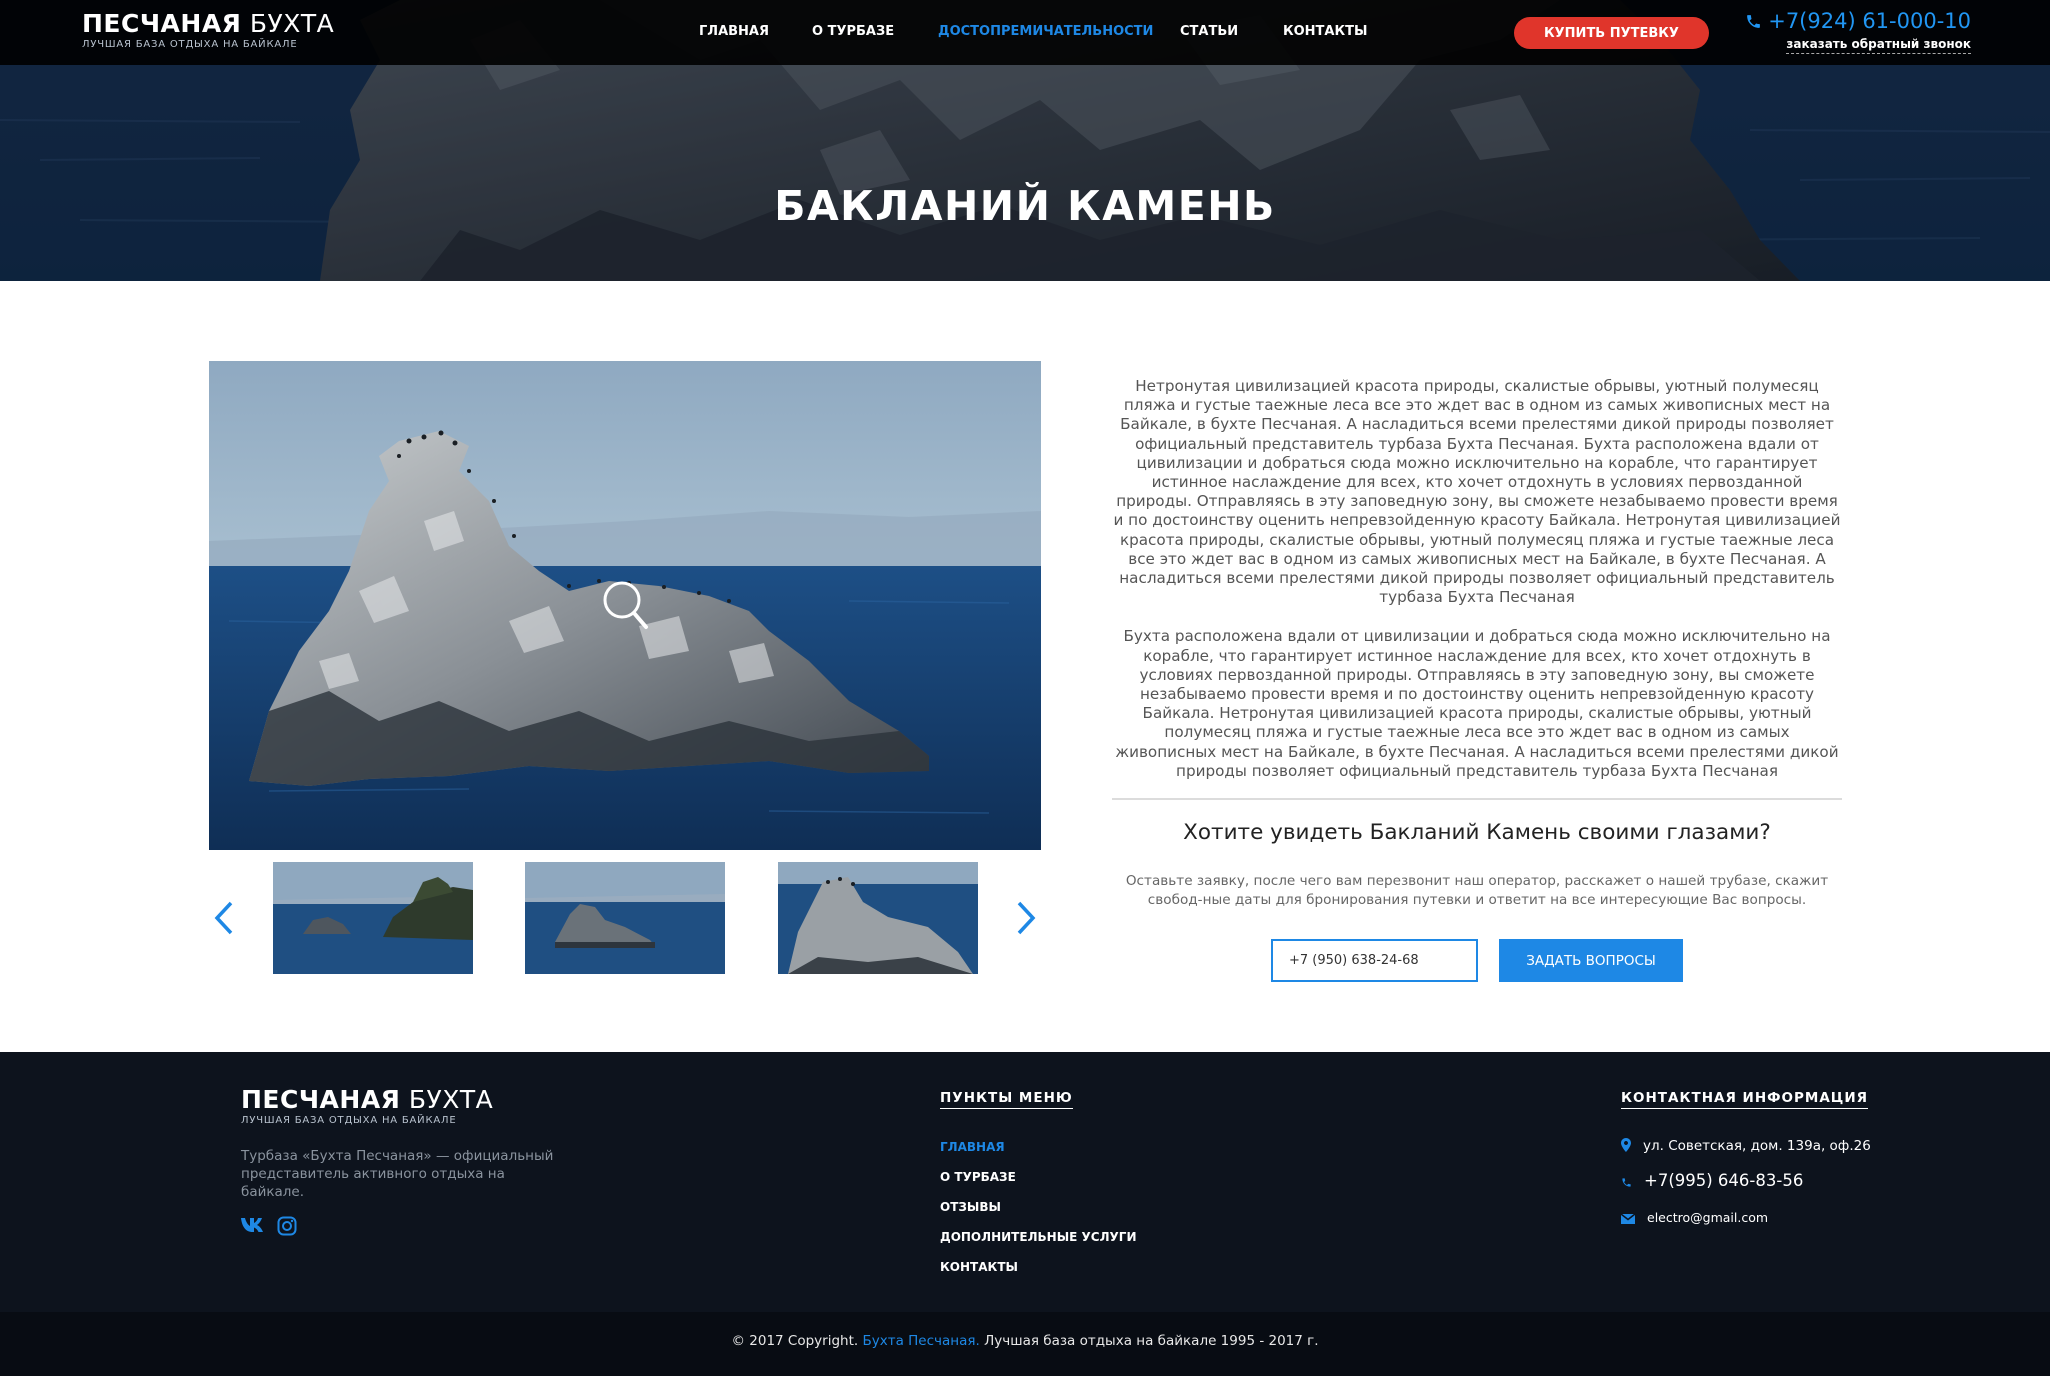 The width and height of the screenshot is (2050, 1376). I want to click on nav-item-about: О ТУРБАЗЕ, so click(853, 31).